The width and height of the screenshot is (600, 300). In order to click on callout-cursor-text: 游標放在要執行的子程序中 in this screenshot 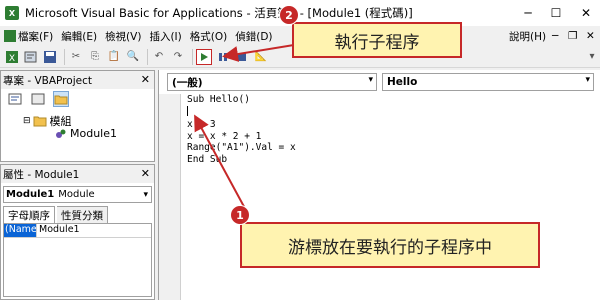, I will do `click(390, 247)`.